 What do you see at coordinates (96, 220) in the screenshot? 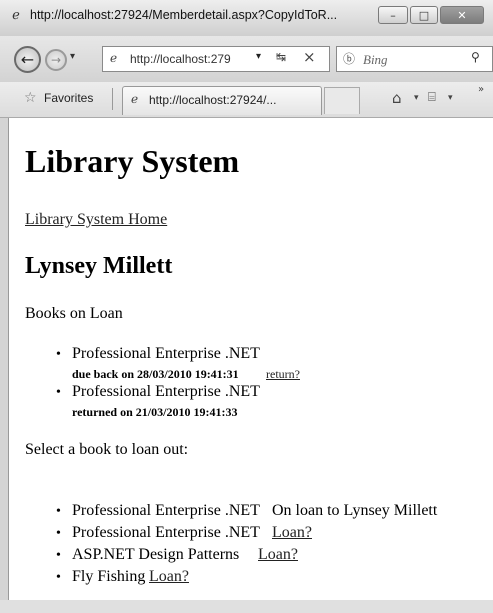
I see `home-link: Library System Home` at bounding box center [96, 220].